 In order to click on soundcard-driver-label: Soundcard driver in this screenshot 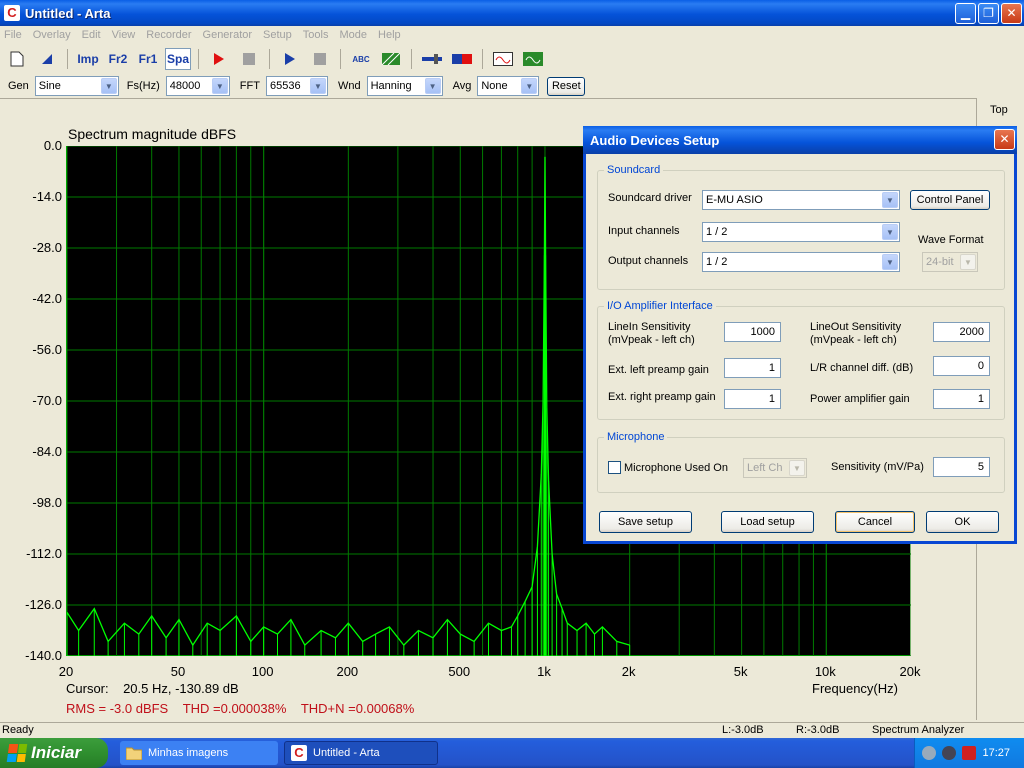, I will do `click(650, 198)`.